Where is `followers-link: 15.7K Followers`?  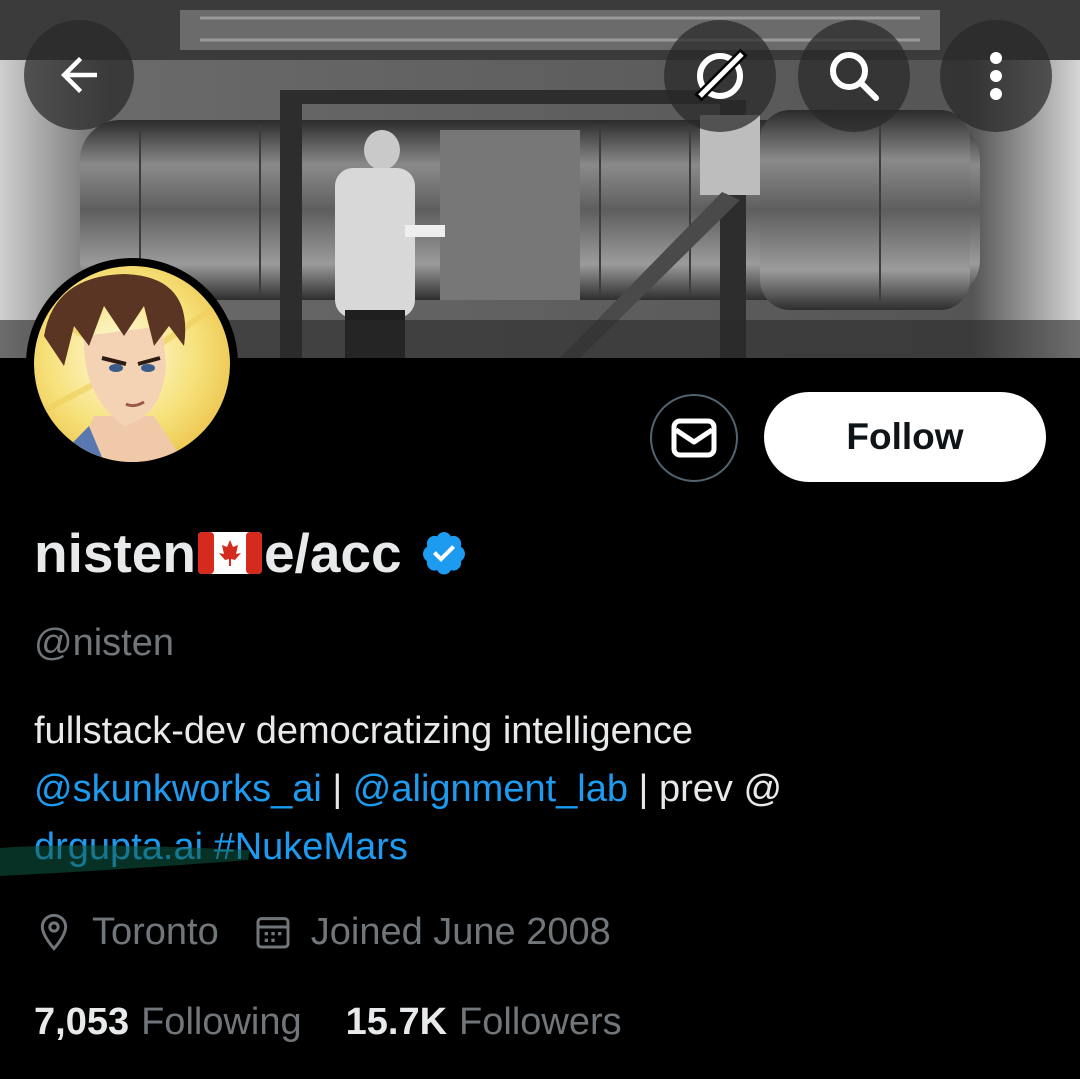
followers-link: 15.7K Followers is located at coordinates (484, 1022).